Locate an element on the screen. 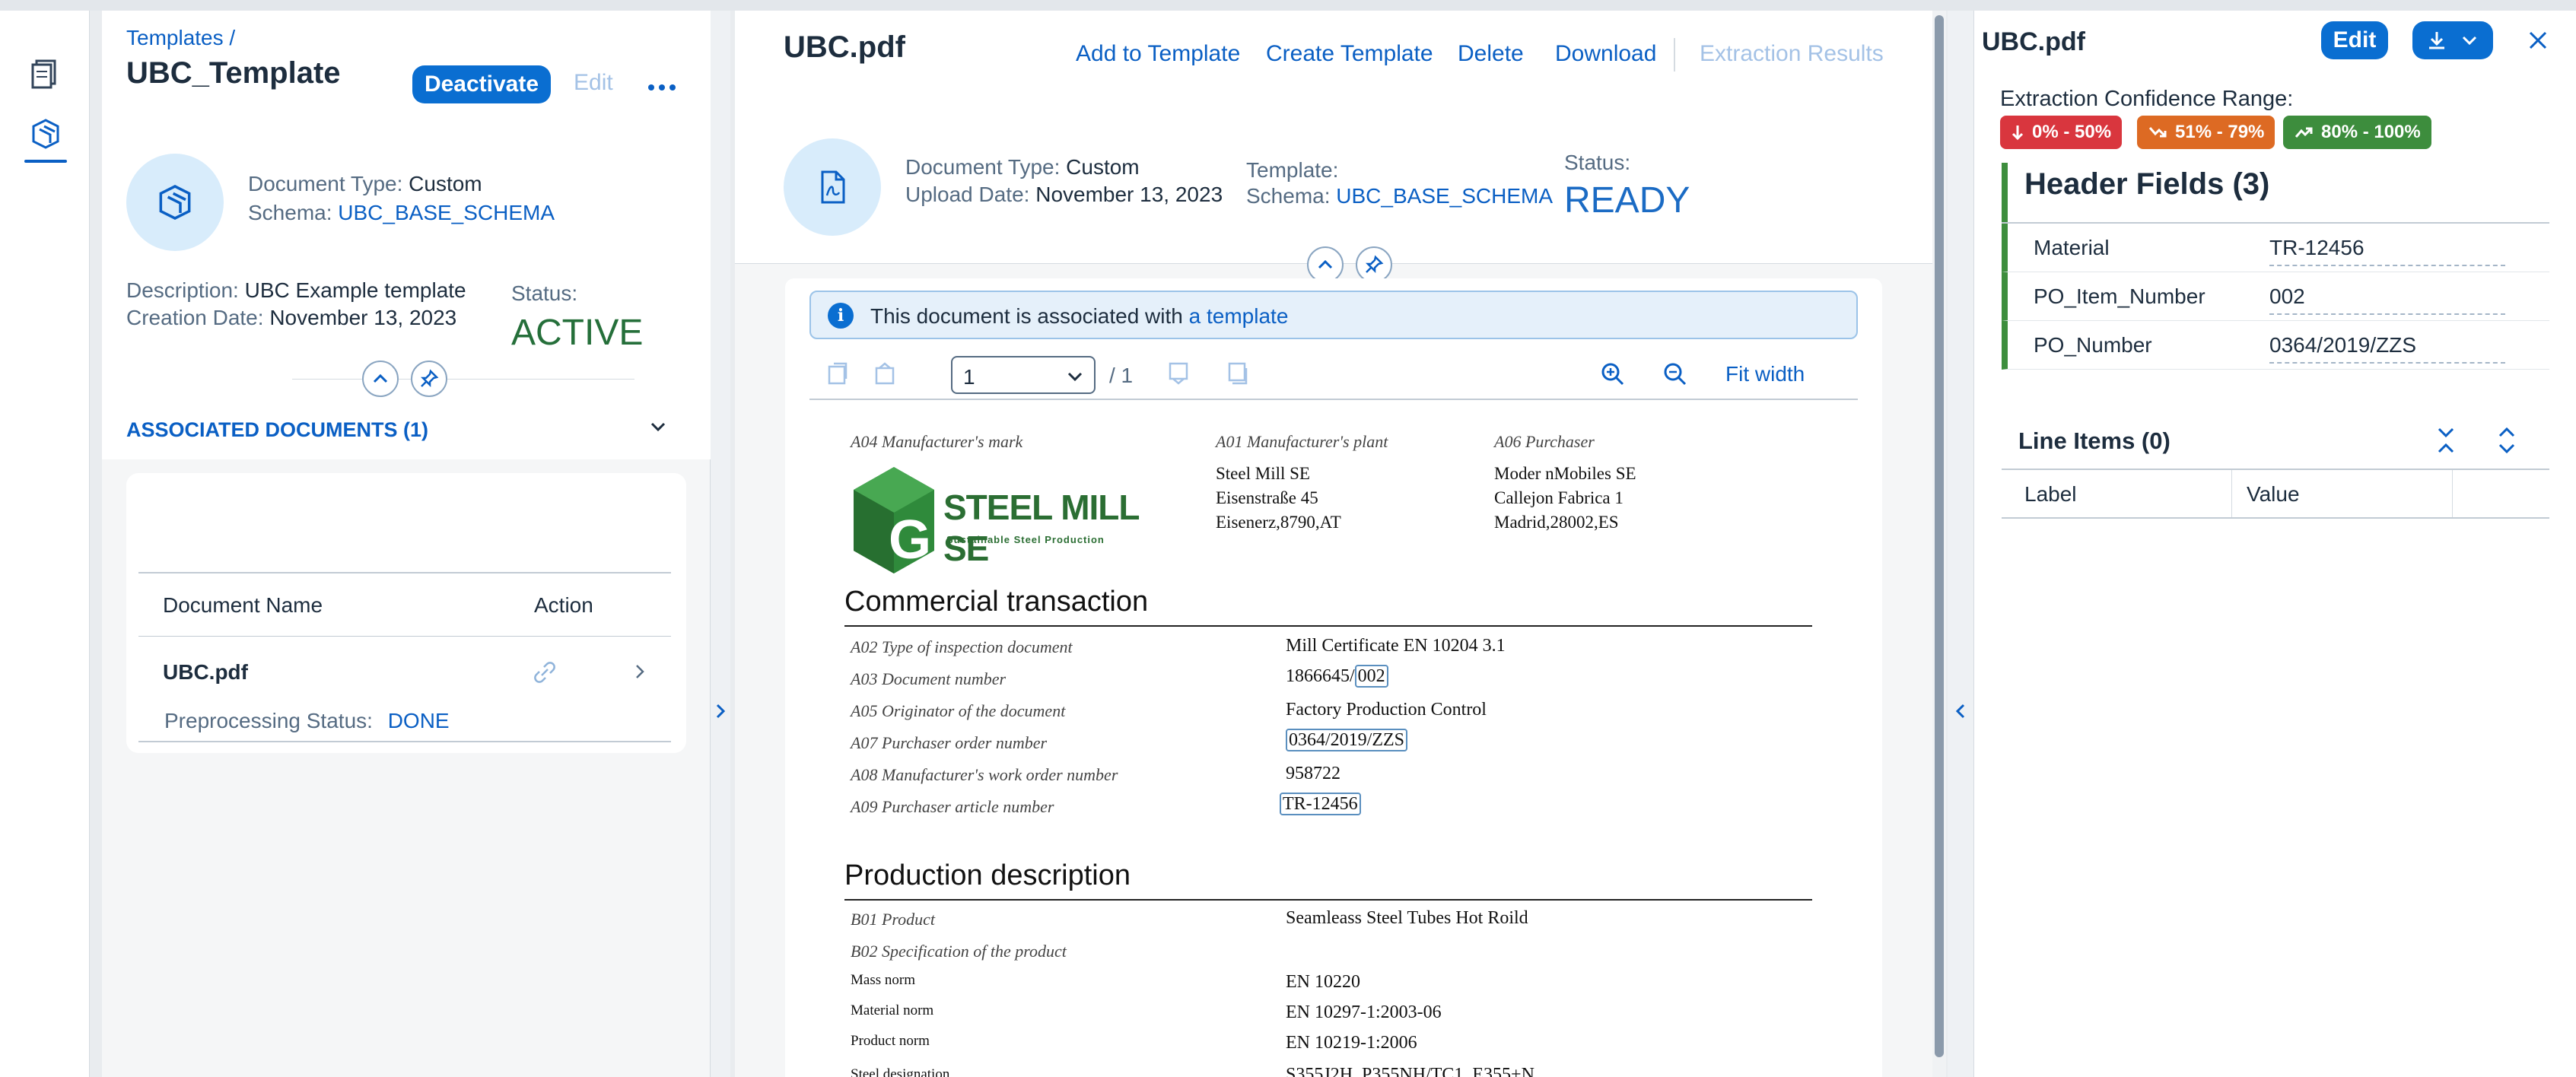 The width and height of the screenshot is (2576, 1077). trend-up-icon is located at coordinates (2304, 132).